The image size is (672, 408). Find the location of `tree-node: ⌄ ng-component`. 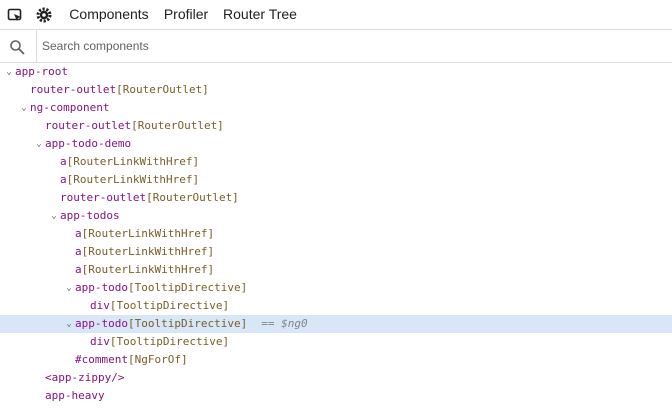

tree-node: ⌄ ng-component is located at coordinates (336, 108).